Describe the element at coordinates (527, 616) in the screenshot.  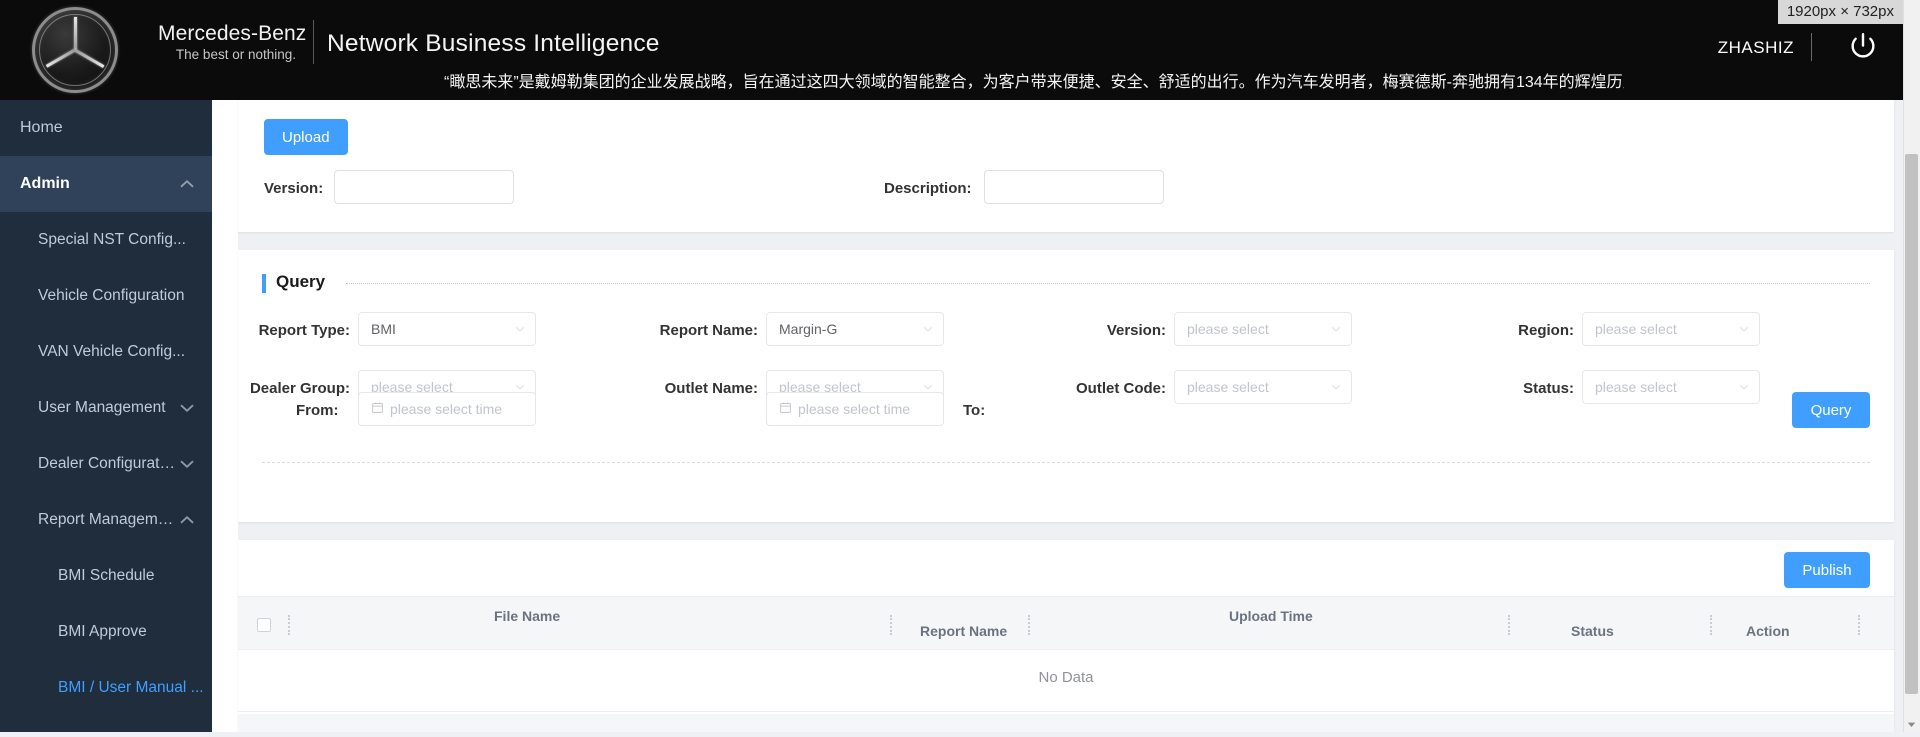
I see `column-header-file-name: File Name` at that location.